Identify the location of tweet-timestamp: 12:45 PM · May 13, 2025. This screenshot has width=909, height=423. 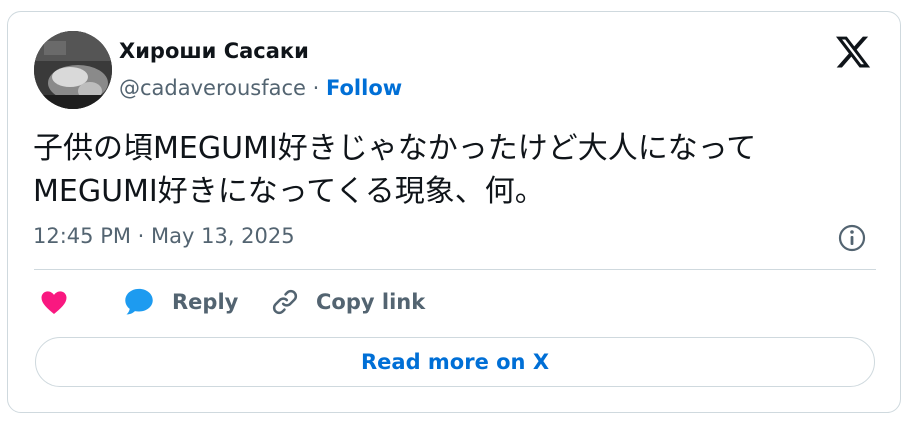
(164, 236).